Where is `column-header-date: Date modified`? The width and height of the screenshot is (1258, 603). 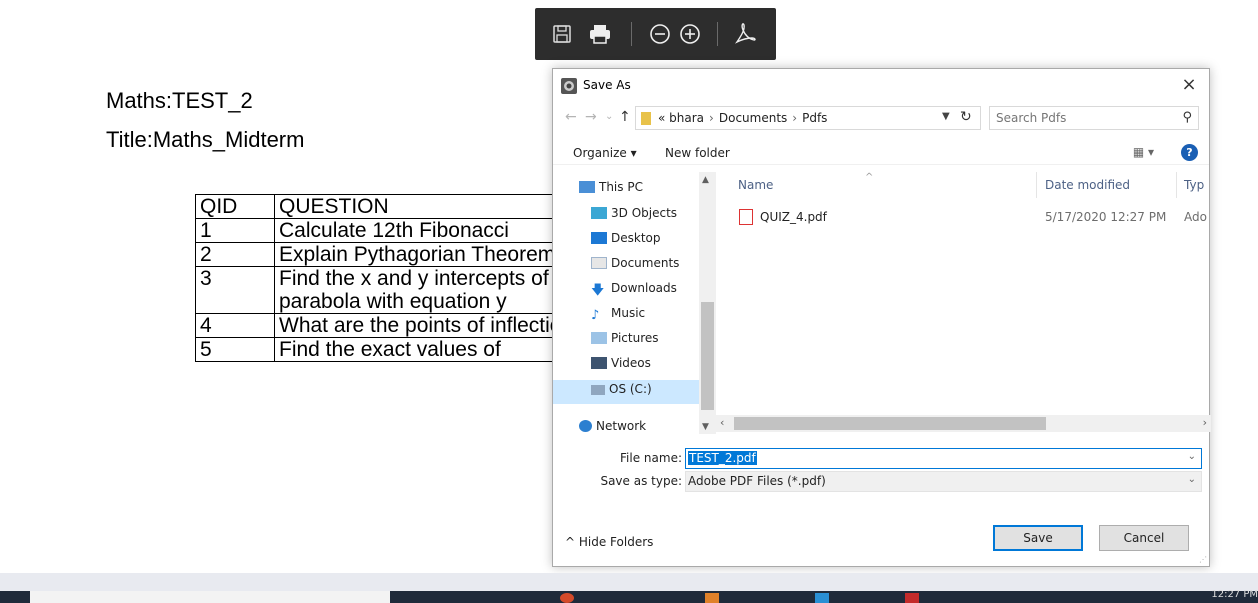
column-header-date: Date modified is located at coordinates (1087, 185).